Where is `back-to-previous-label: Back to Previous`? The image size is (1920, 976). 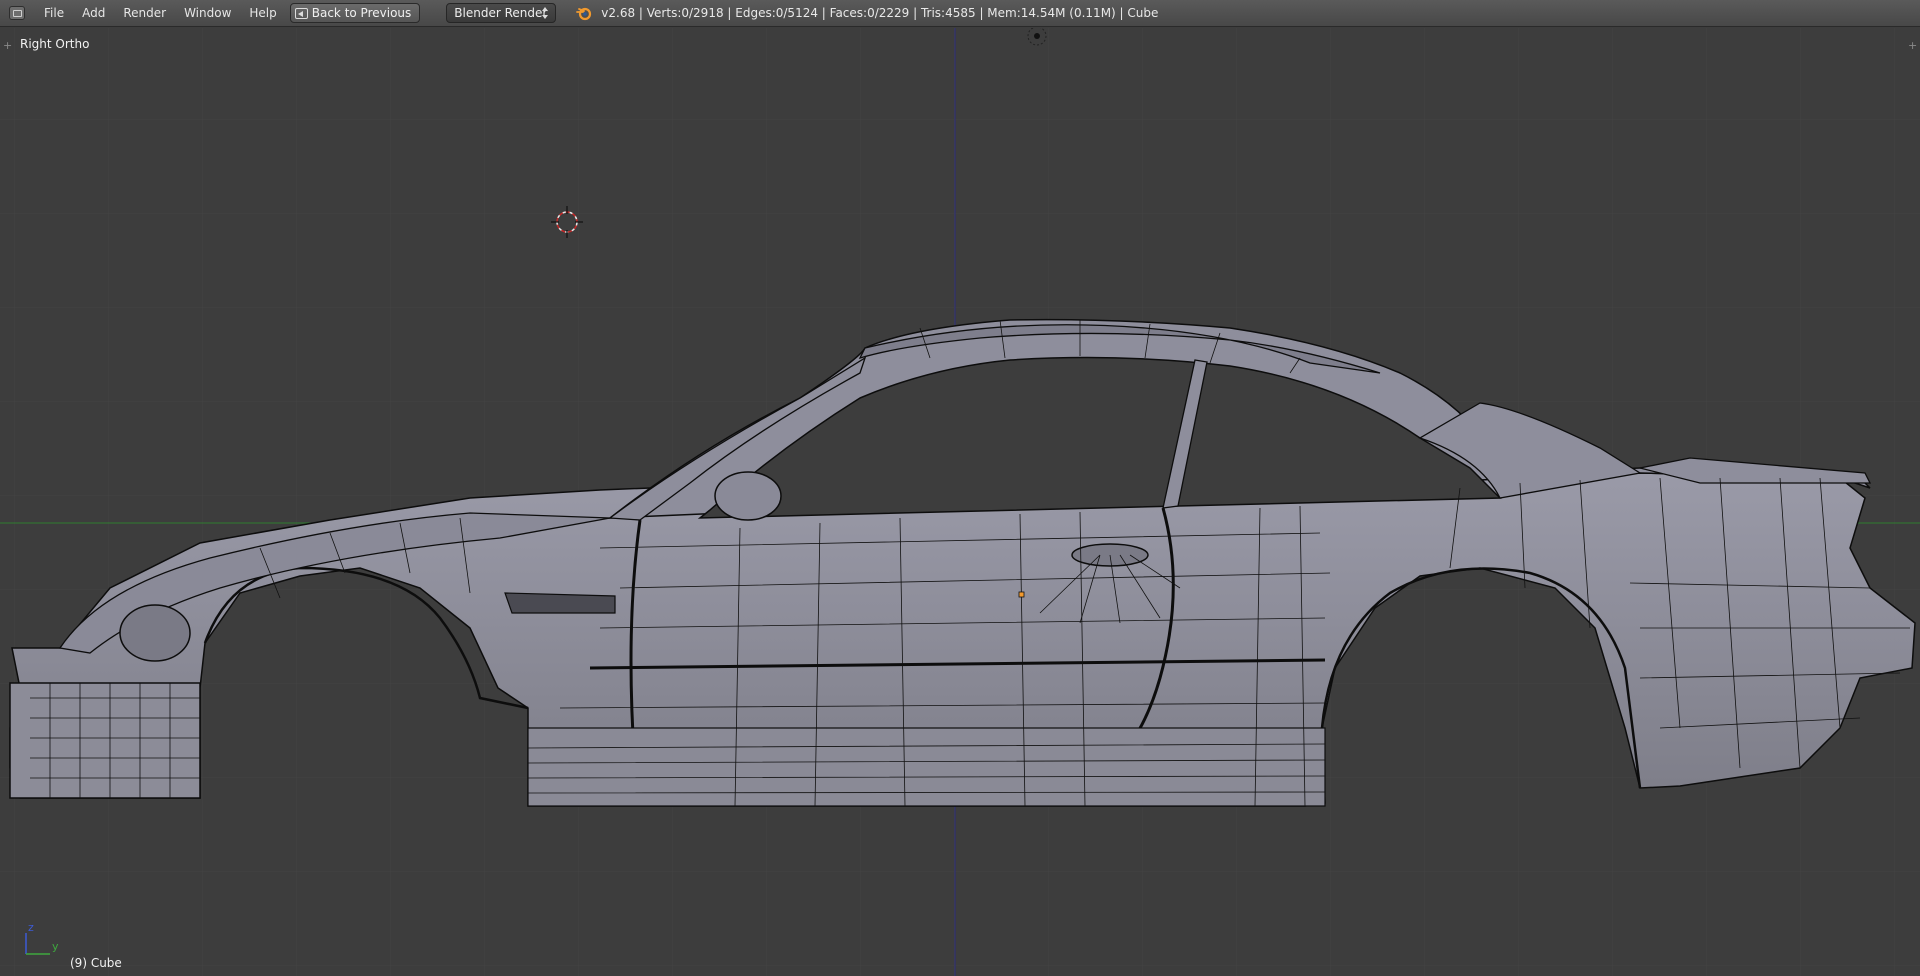
back-to-previous-label: Back to Previous is located at coordinates (361, 13).